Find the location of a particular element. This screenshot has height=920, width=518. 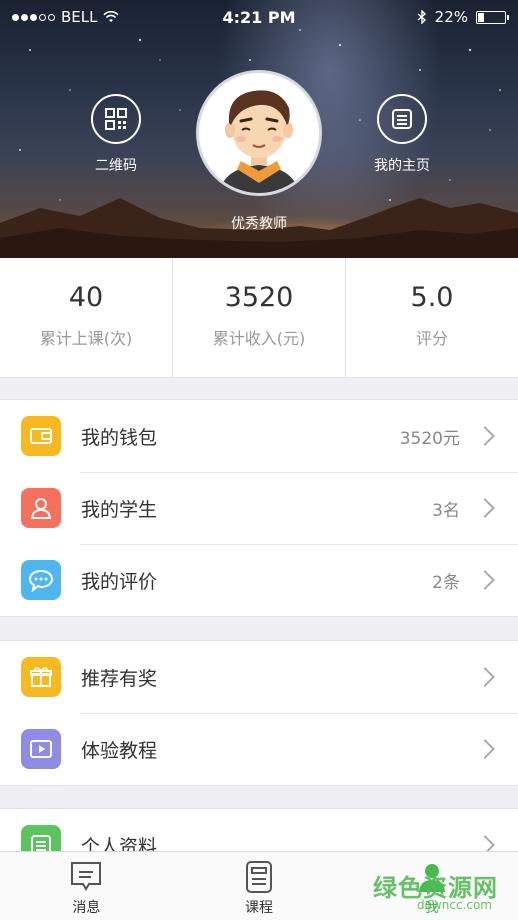

teacher-avatar-illustration is located at coordinates (259, 133).